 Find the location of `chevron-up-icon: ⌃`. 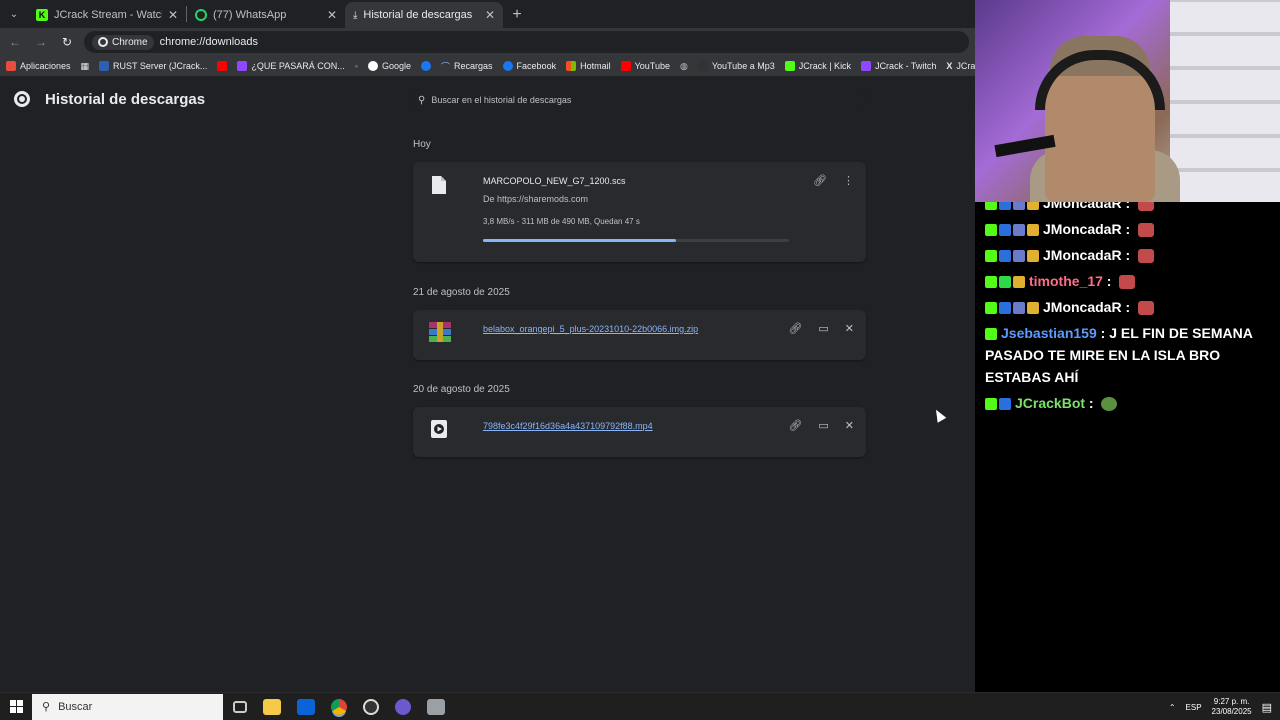

chevron-up-icon: ⌃ is located at coordinates (1172, 707).